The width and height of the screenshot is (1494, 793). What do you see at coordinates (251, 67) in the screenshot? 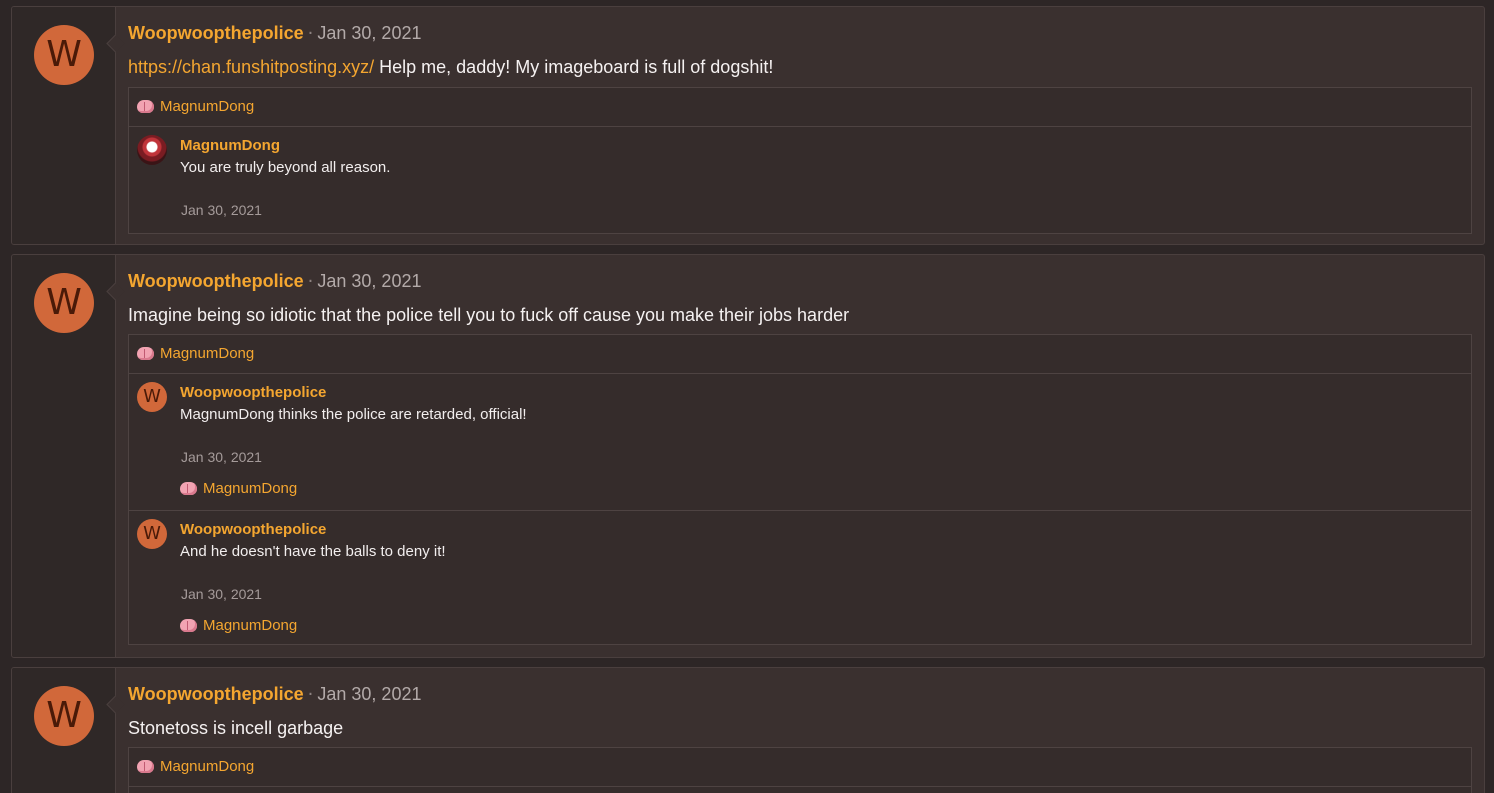
I see `external-link: https://chan.funshitposting.xyz/` at bounding box center [251, 67].